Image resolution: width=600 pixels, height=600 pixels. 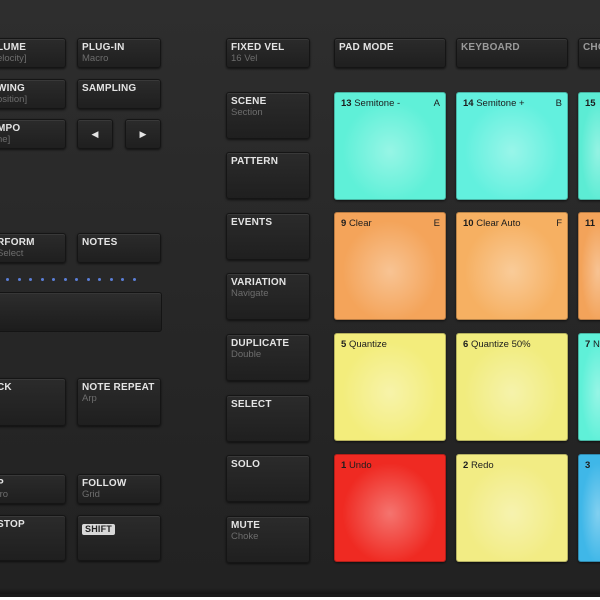 I want to click on arrow-left-icon: ◀, so click(x=95, y=133).